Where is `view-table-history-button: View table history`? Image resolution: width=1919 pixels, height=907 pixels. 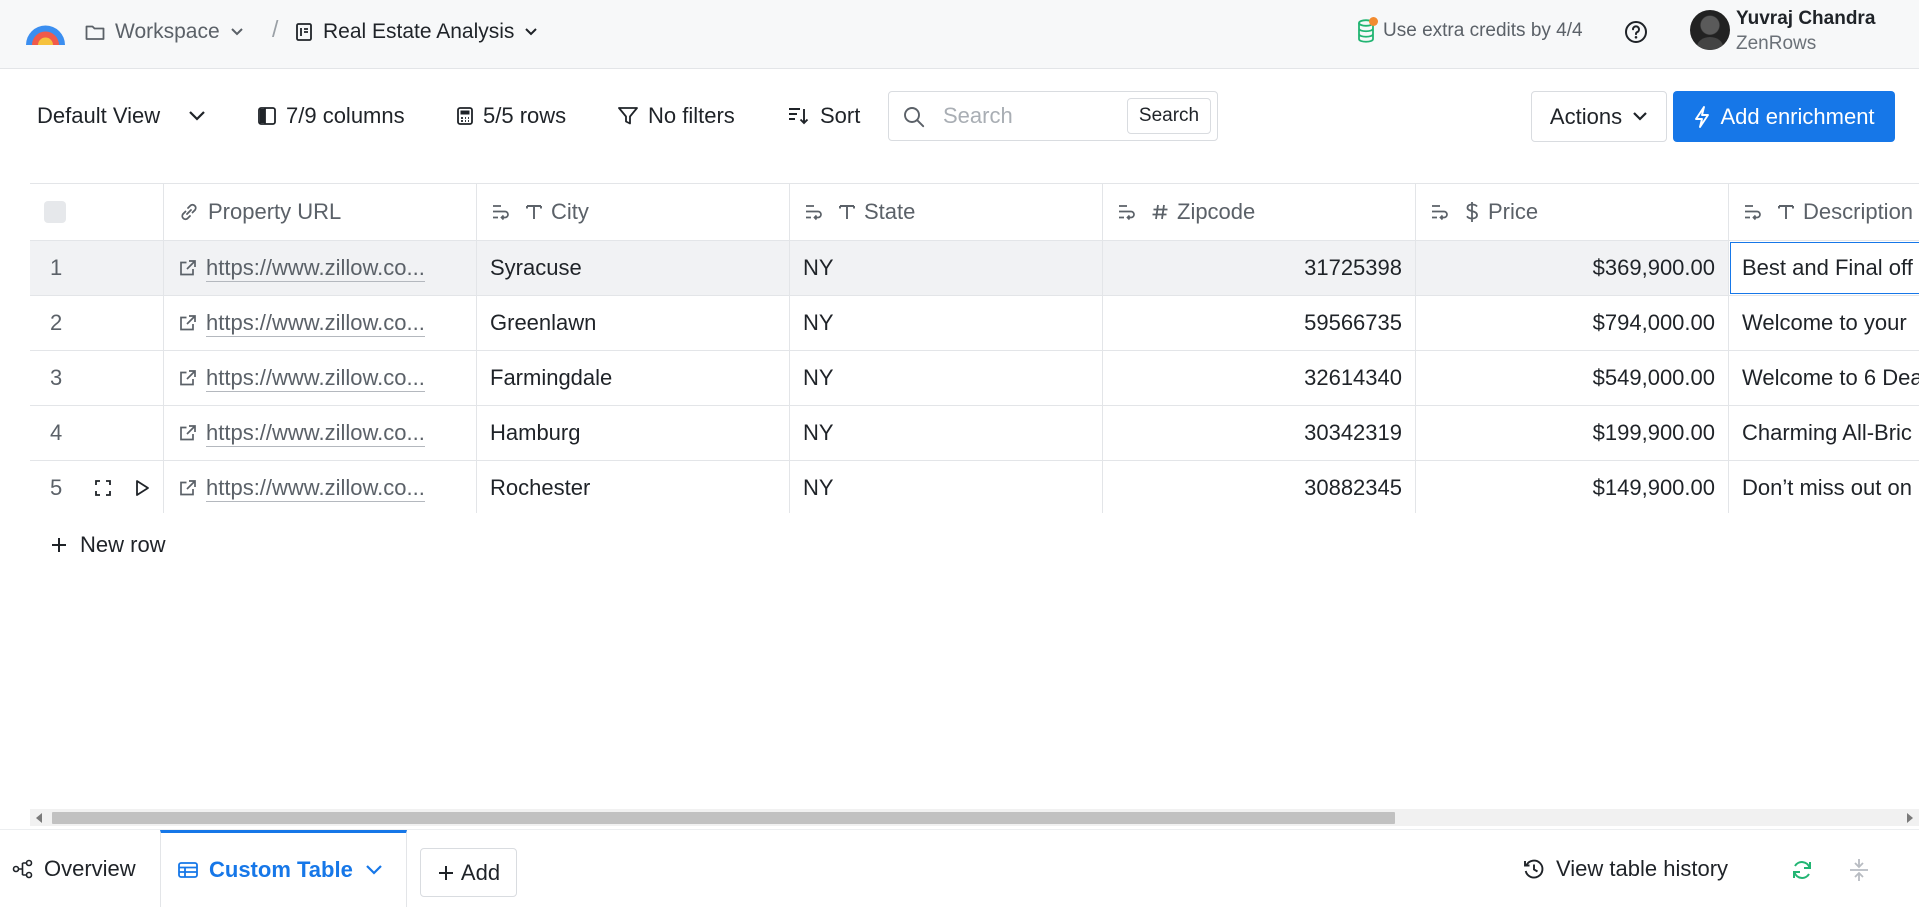
view-table-history-button: View table history is located at coordinates (1625, 868).